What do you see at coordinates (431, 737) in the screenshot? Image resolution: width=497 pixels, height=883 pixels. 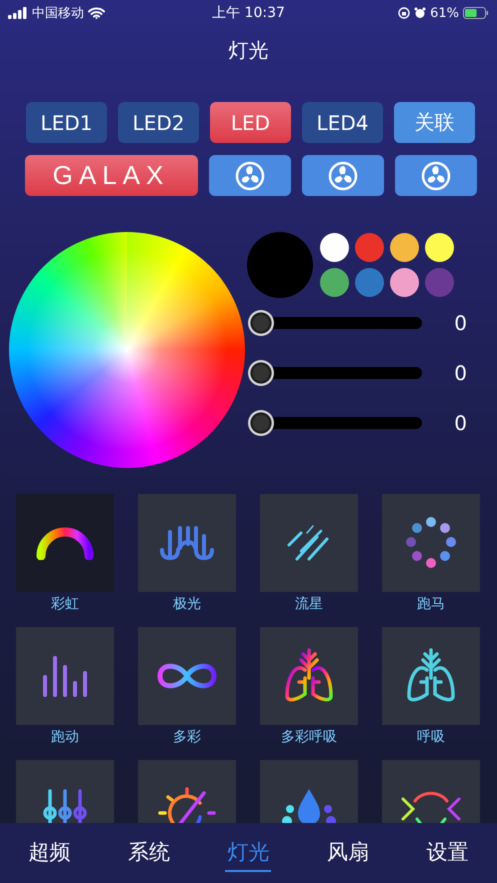 I see `effect-label: 呼吸` at bounding box center [431, 737].